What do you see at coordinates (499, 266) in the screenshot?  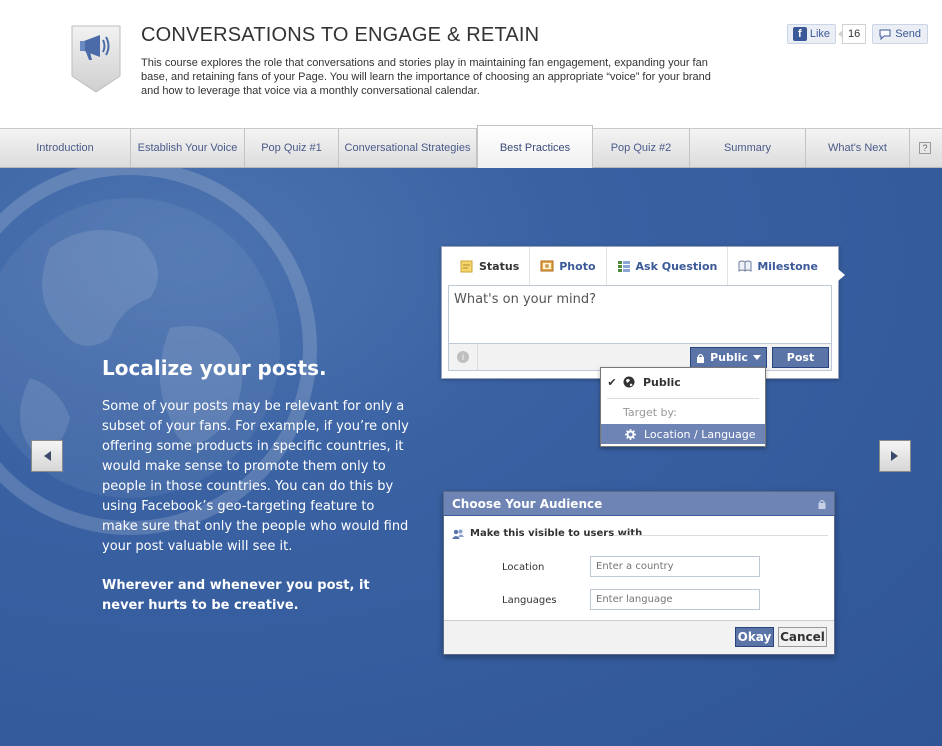 I see `composer-tab-label: Status` at bounding box center [499, 266].